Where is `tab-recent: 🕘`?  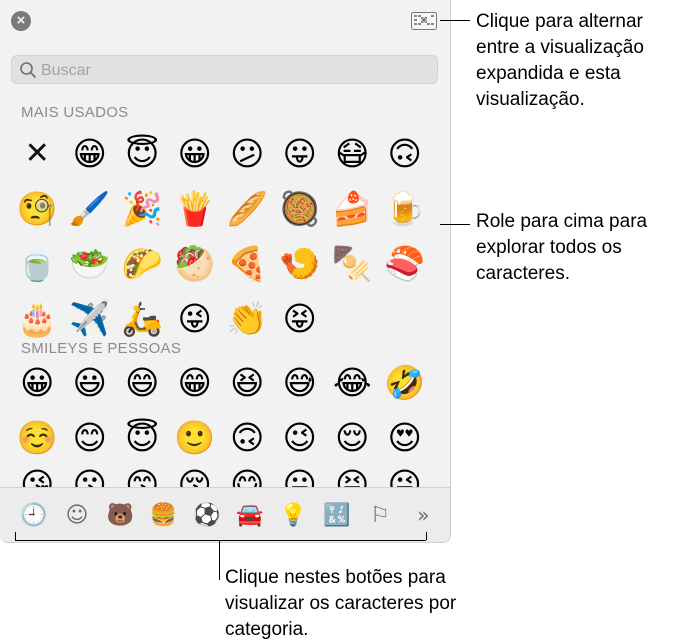 tab-recent: 🕘 is located at coordinates (33, 515).